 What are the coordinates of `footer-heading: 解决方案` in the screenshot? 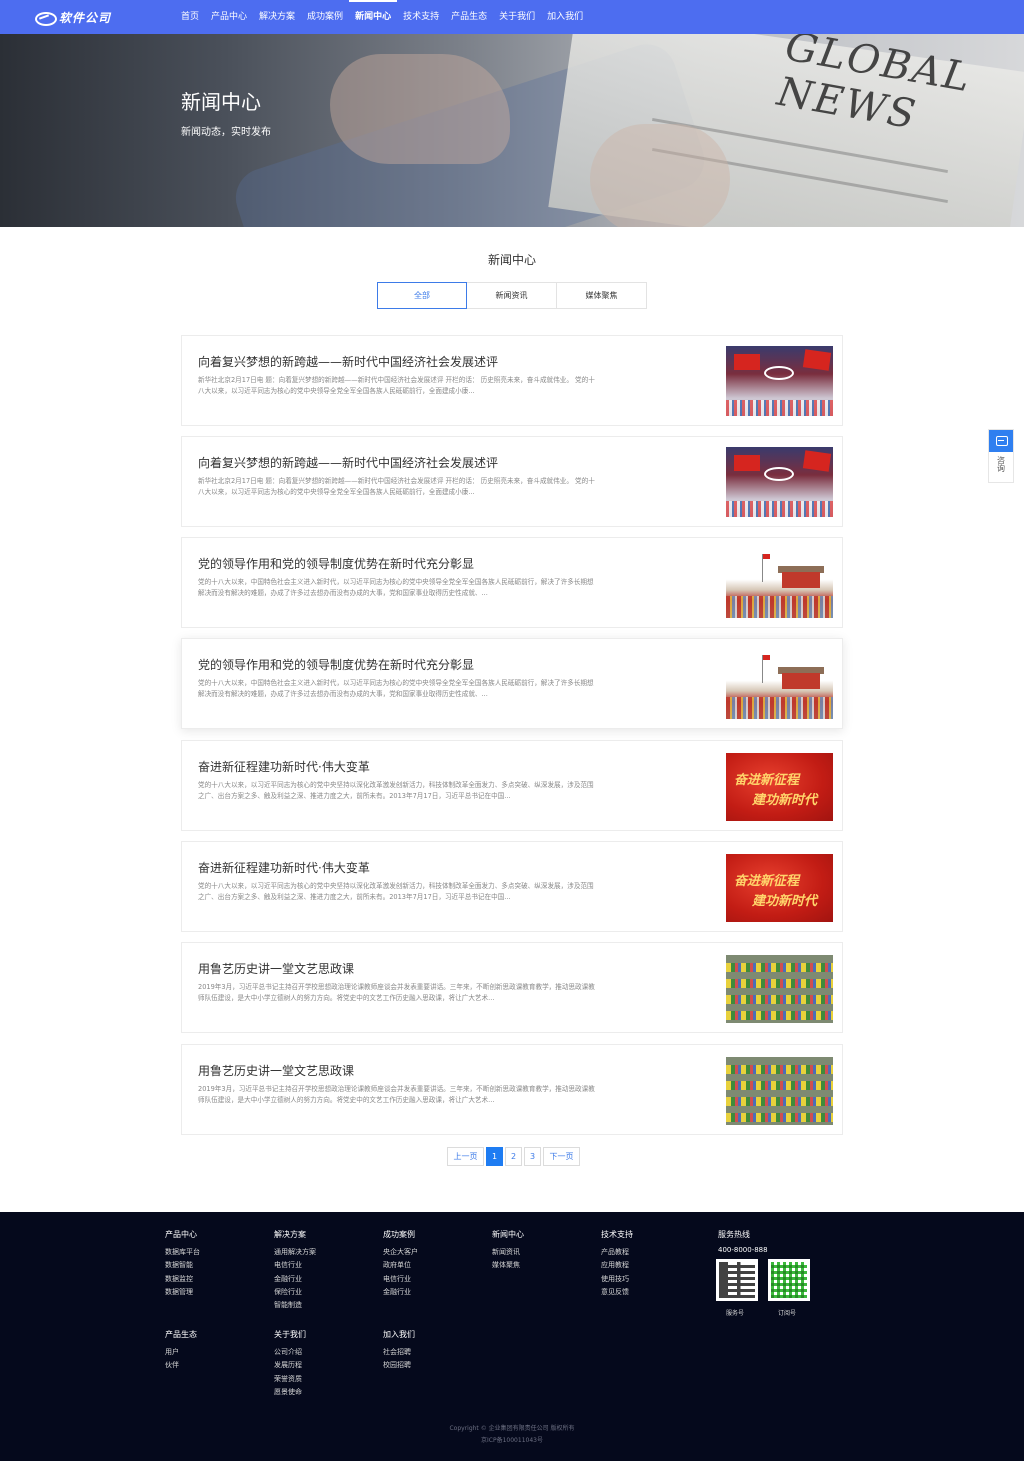 It's located at (295, 1234).